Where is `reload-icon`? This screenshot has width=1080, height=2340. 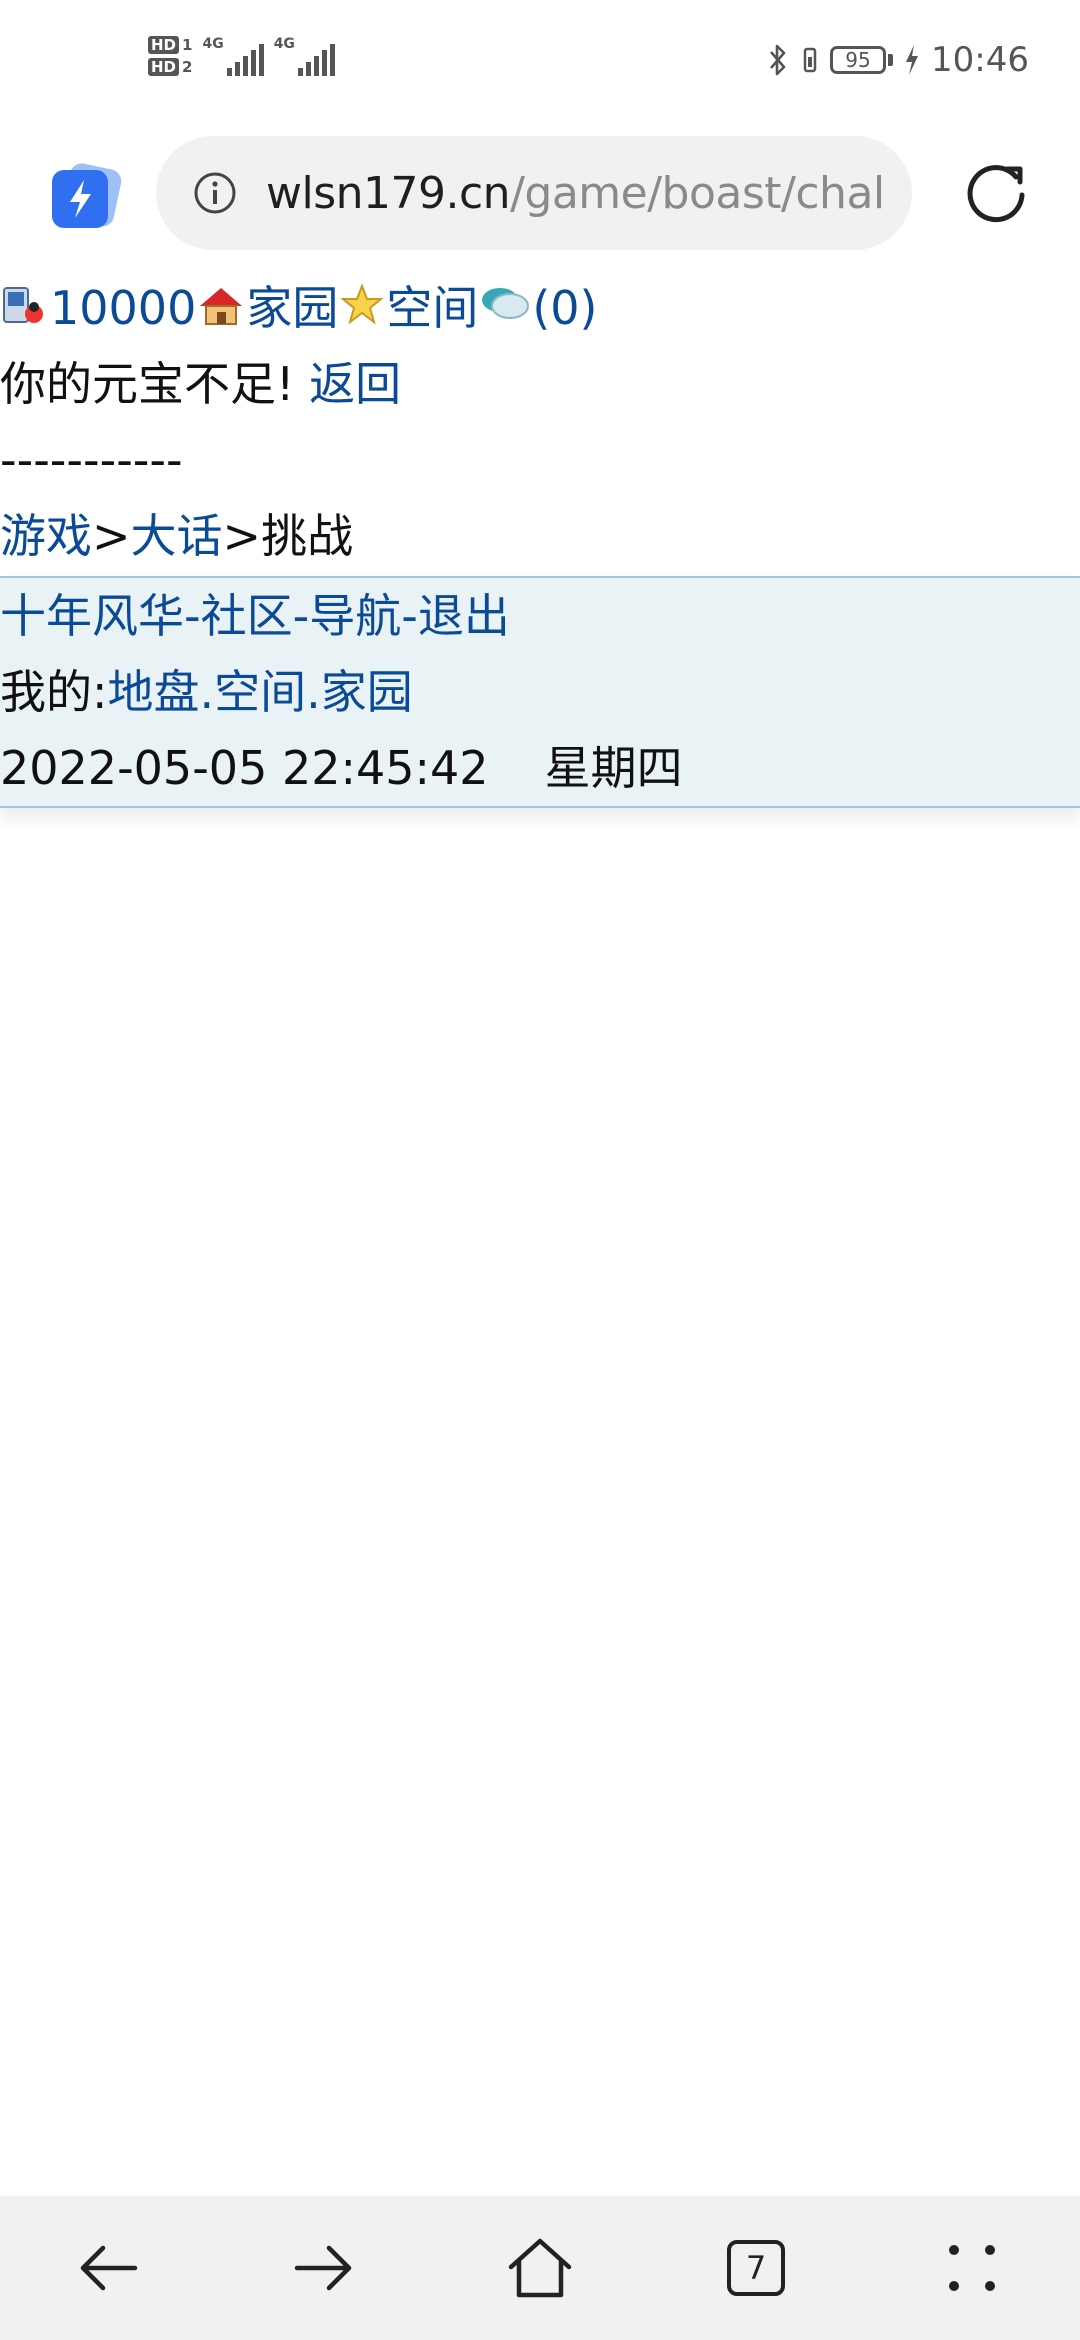
reload-icon is located at coordinates (996, 191).